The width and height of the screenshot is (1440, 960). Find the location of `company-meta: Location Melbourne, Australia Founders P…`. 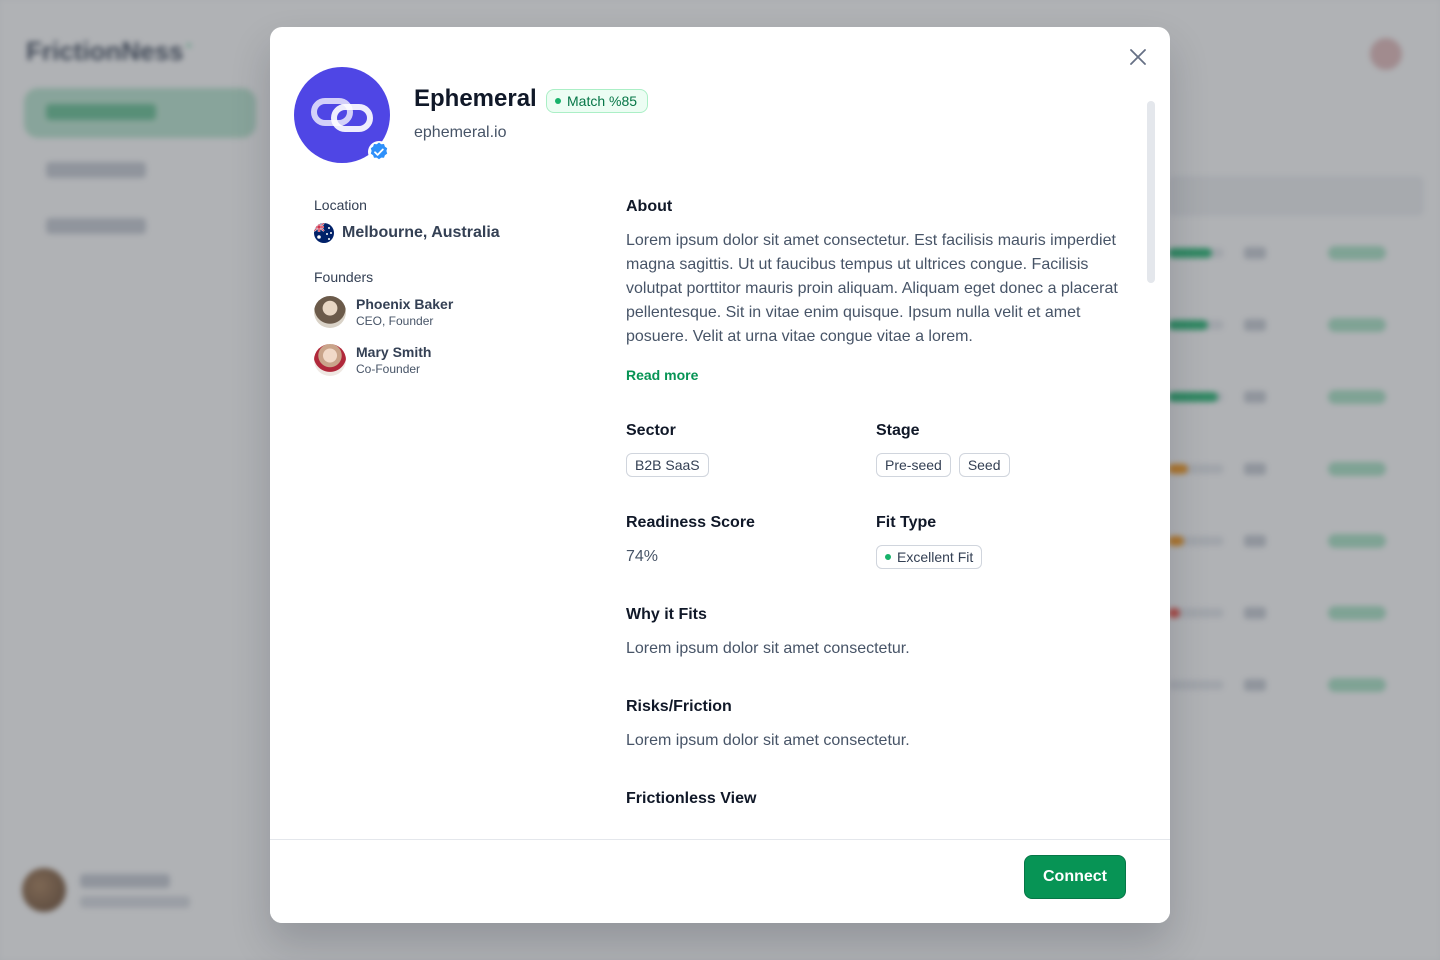

company-meta: Location Melbourne, Australia Founders P… is located at coordinates (444, 287).